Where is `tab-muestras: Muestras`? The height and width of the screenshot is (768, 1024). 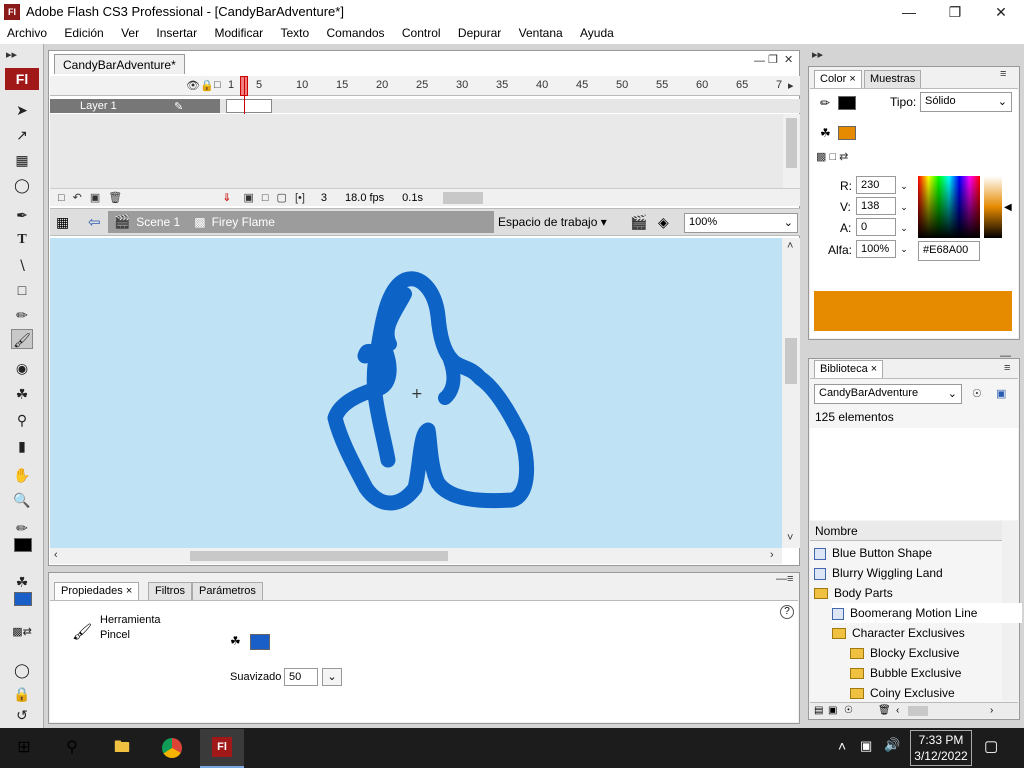 tab-muestras: Muestras is located at coordinates (893, 79).